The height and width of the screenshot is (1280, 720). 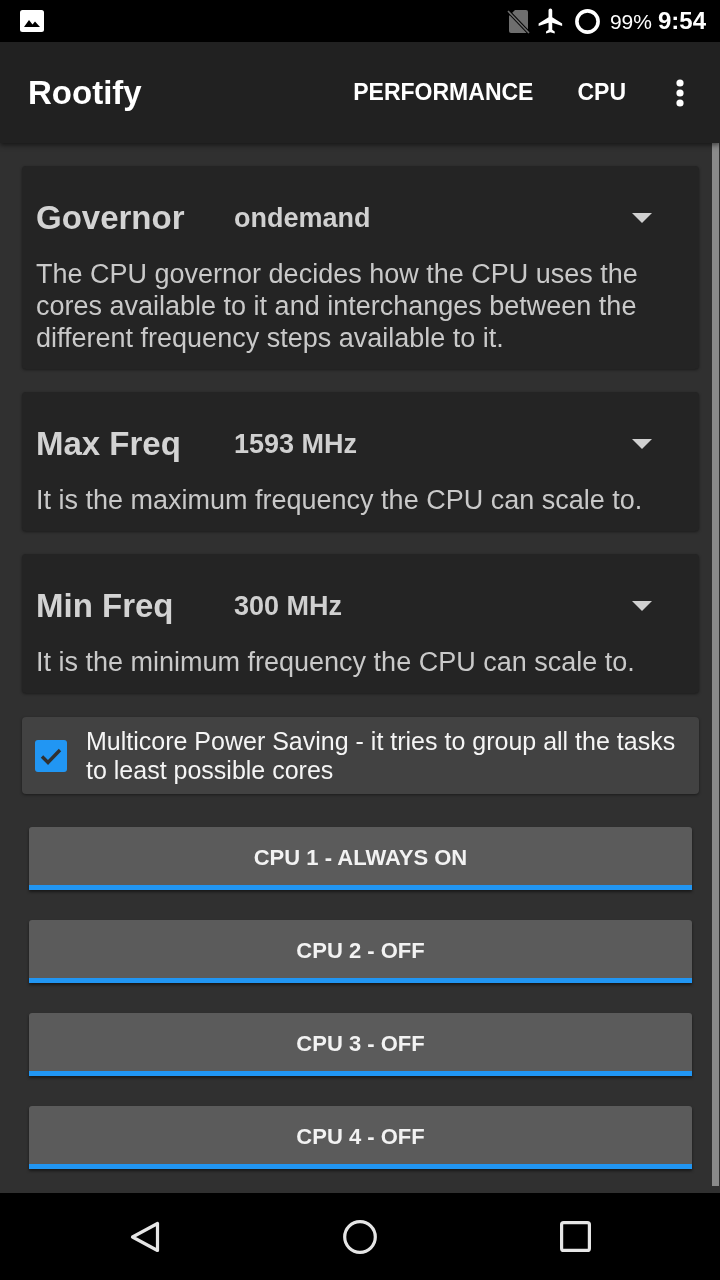 What do you see at coordinates (575, 1236) in the screenshot?
I see `recents-icon` at bounding box center [575, 1236].